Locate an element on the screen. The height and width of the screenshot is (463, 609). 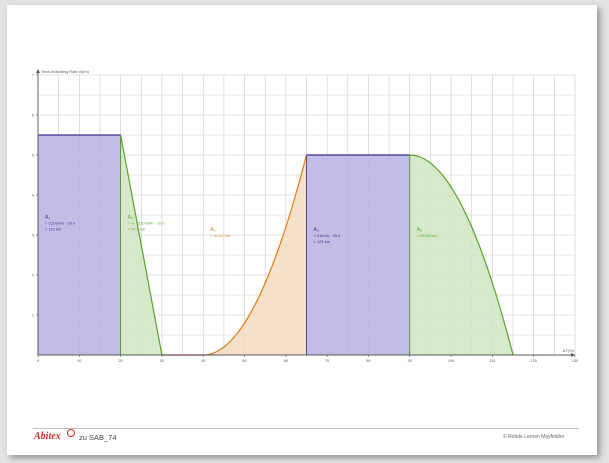
x-tick-label: 30 is located at coordinates (162, 361).